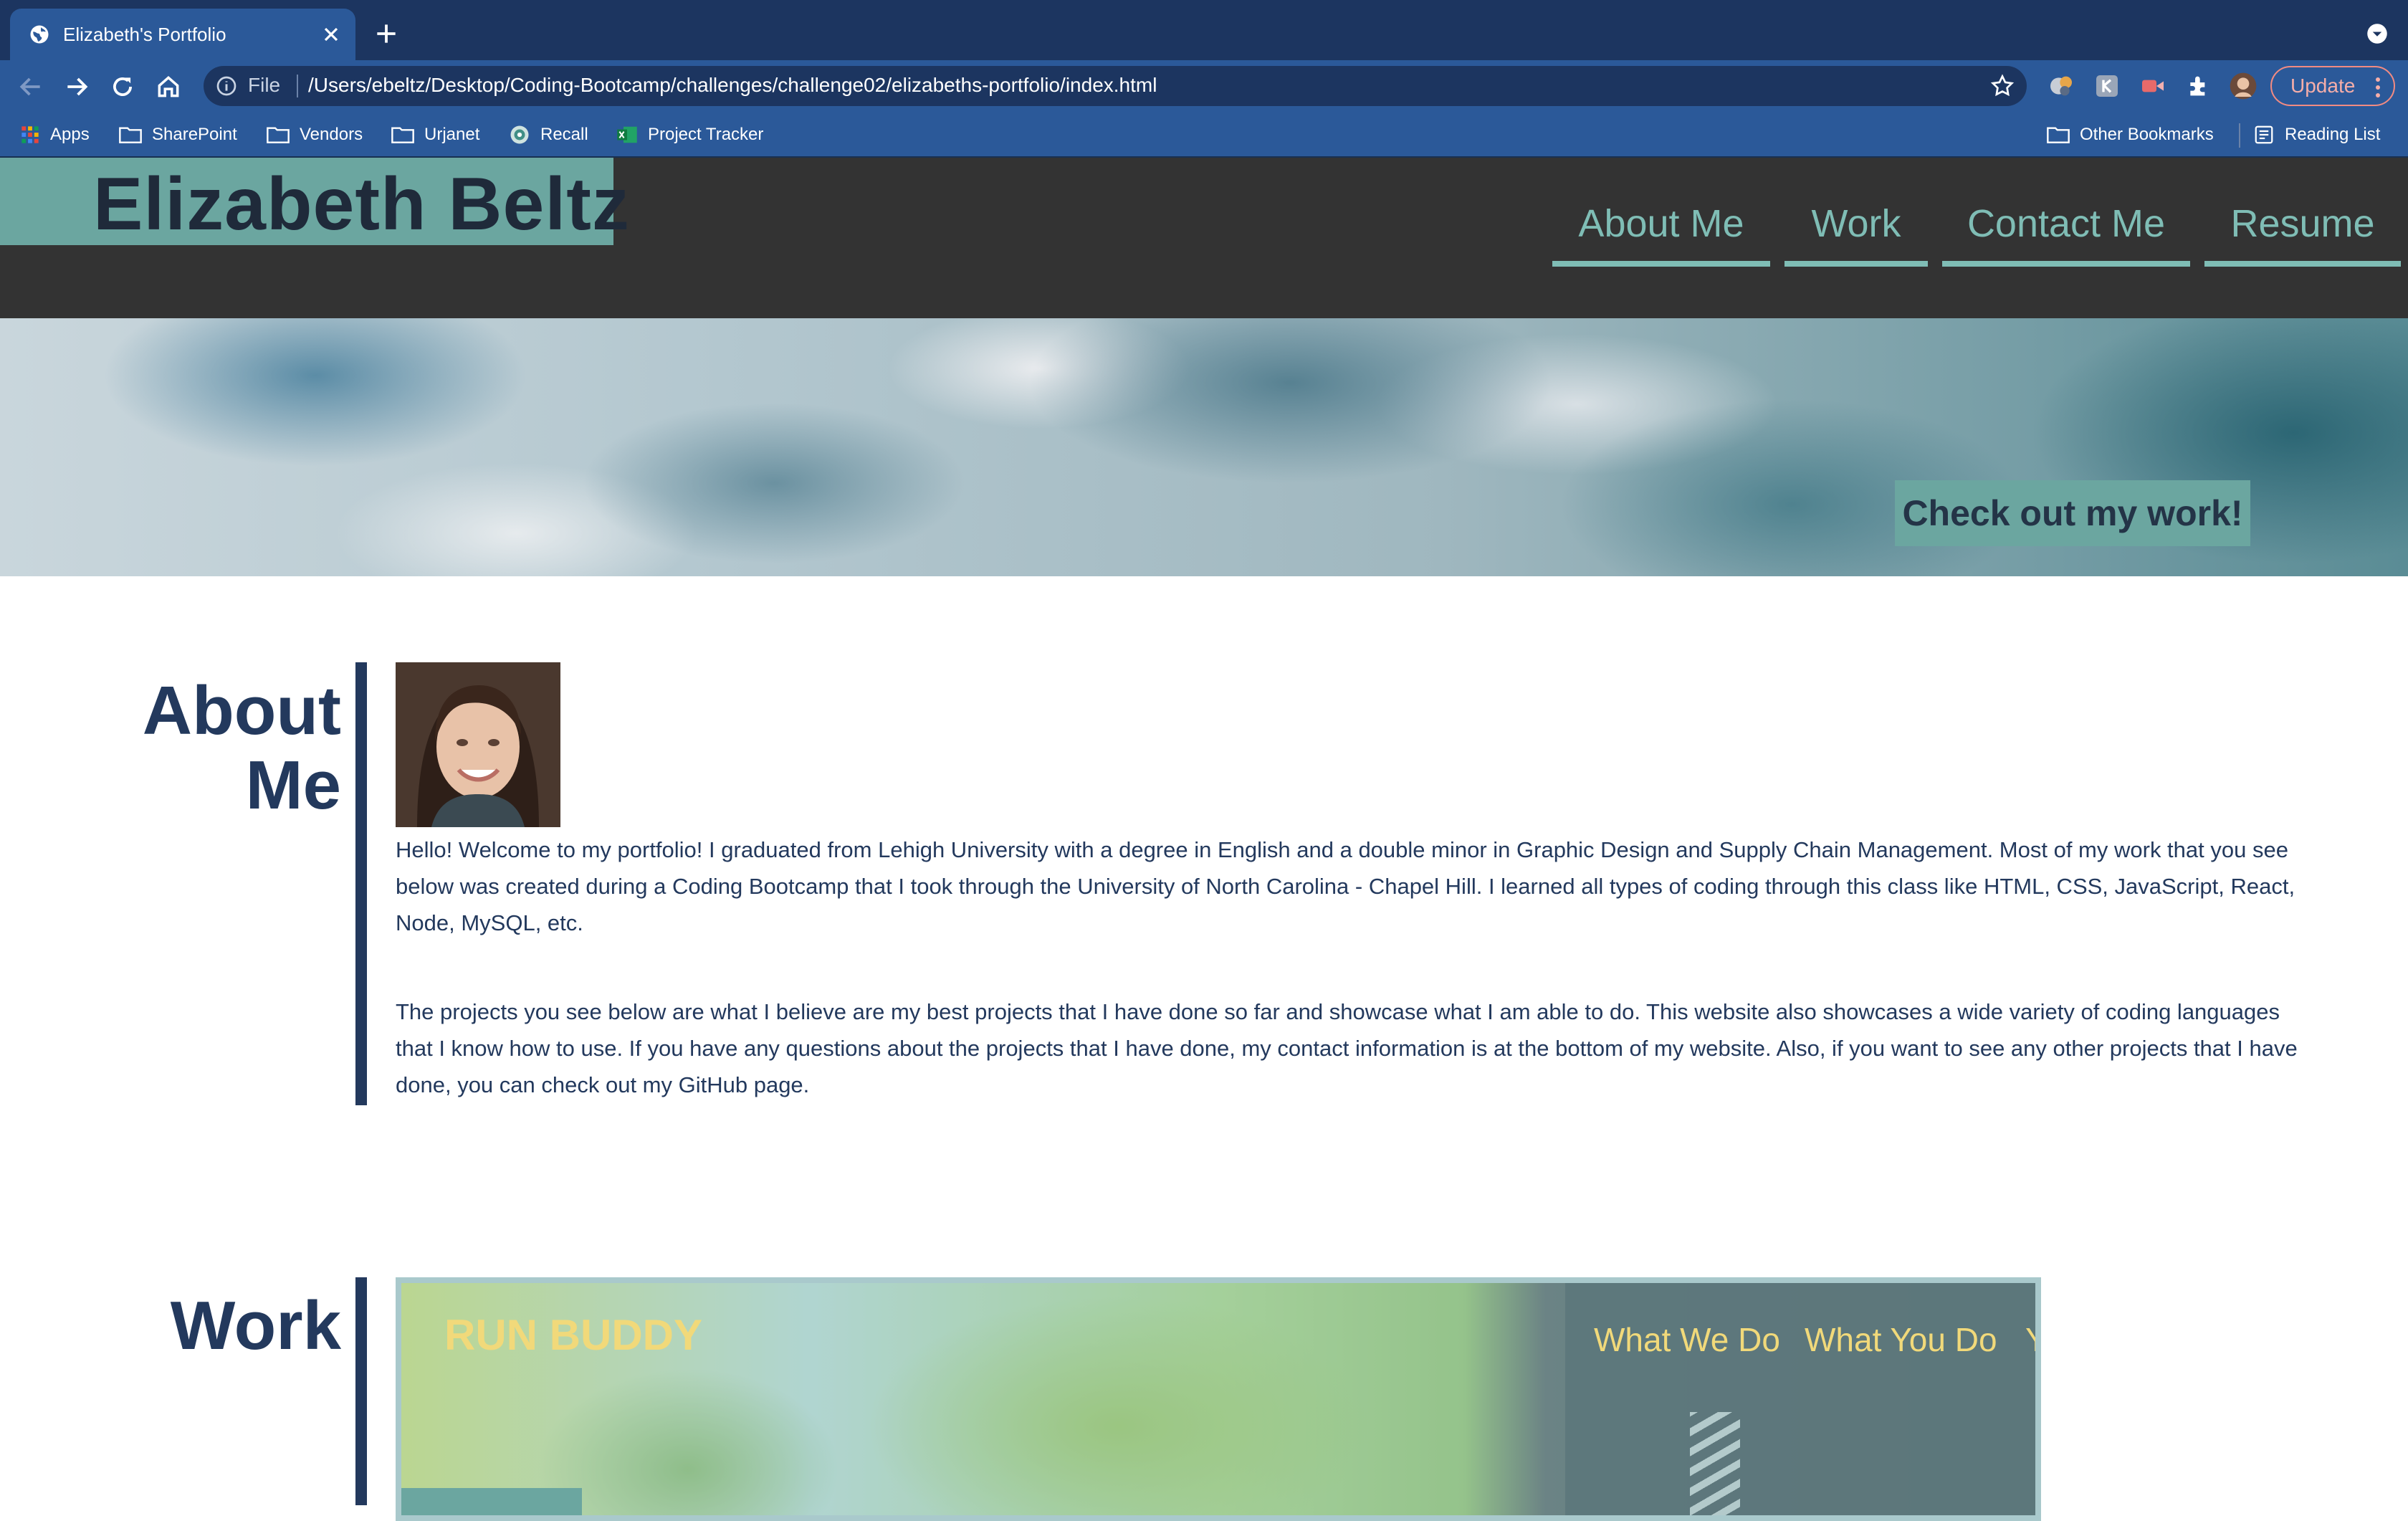 This screenshot has height=1521, width=2408. I want to click on tab-search-icon, so click(2377, 33).